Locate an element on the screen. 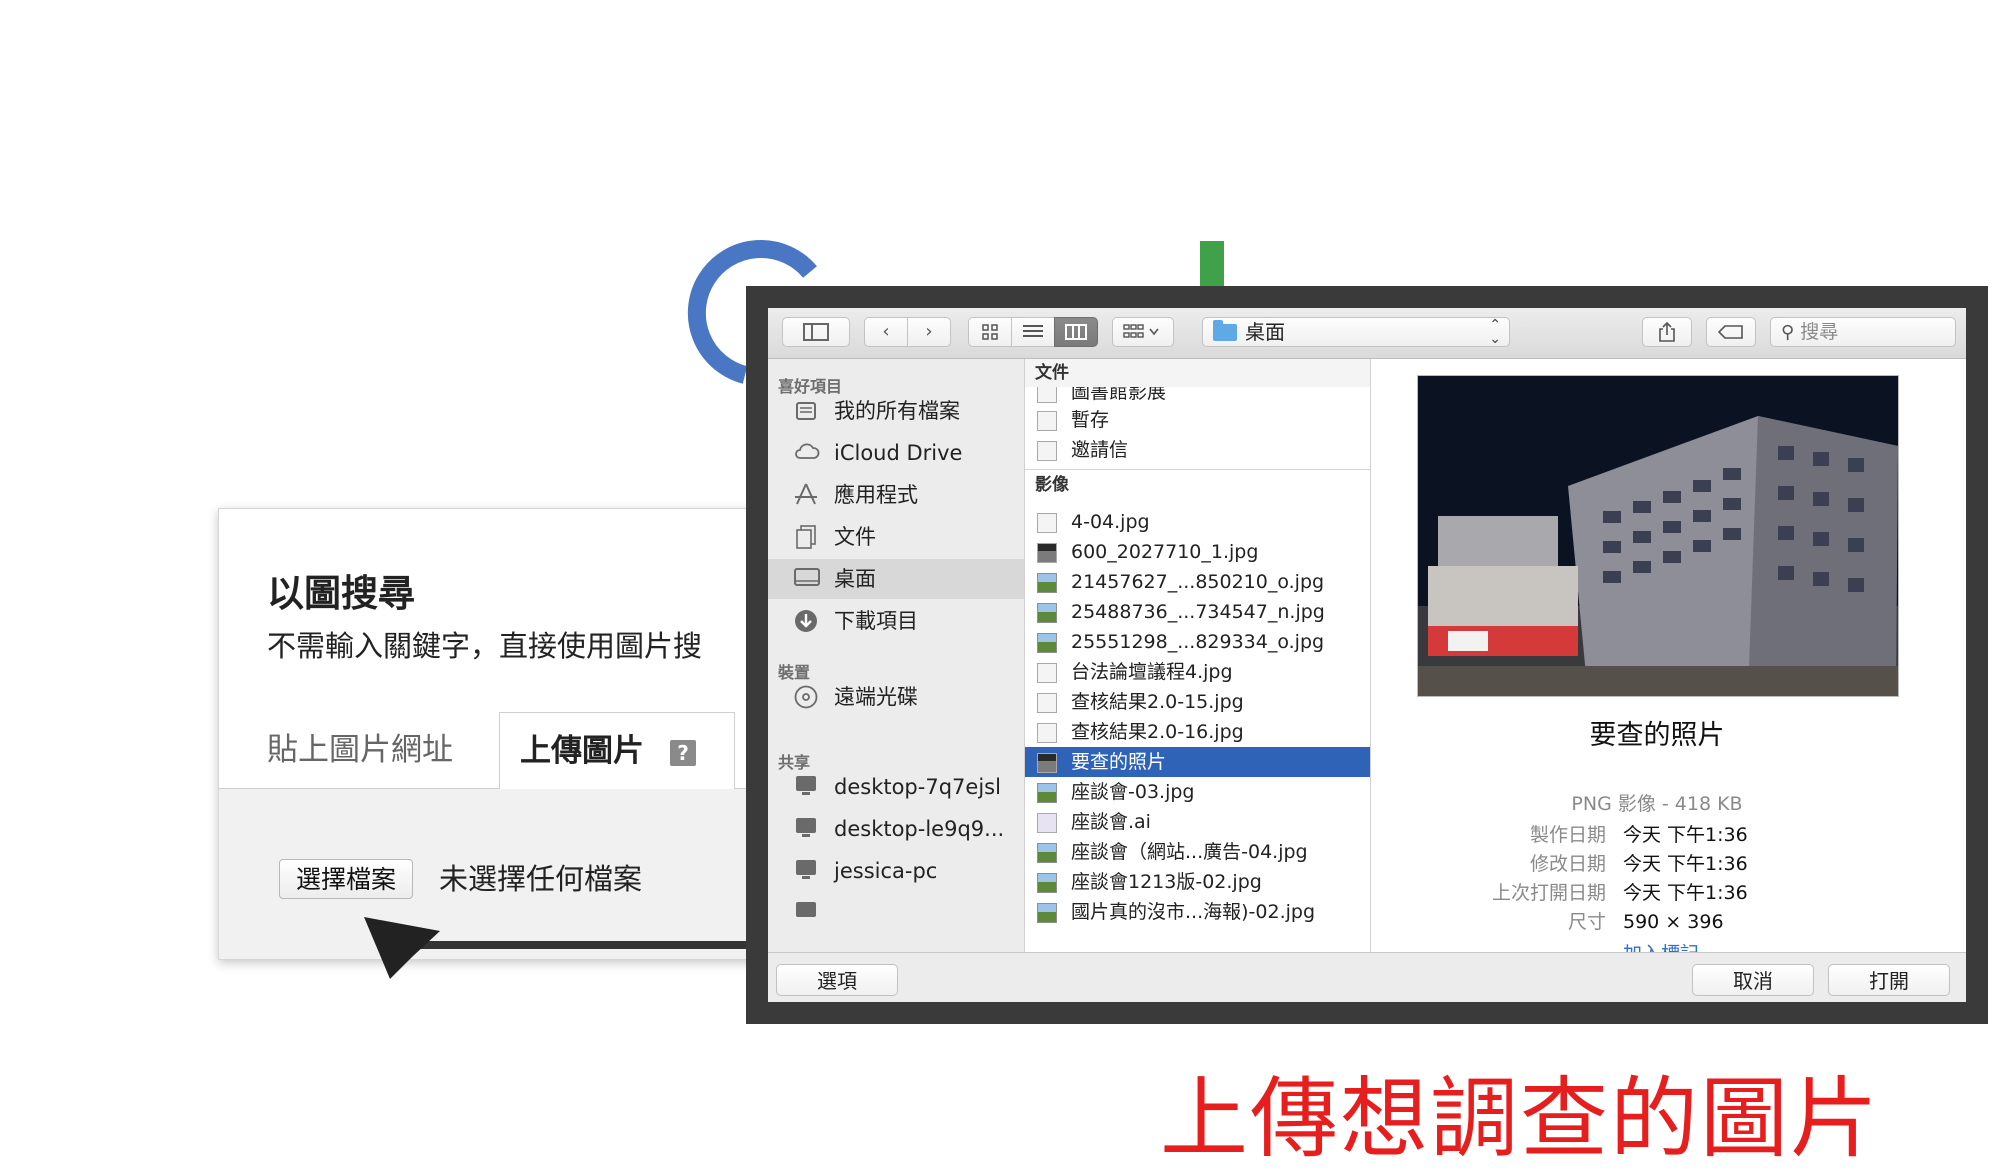 The width and height of the screenshot is (2000, 1175). file-row: 查核結果2.0-16.jpg is located at coordinates (1197, 732).